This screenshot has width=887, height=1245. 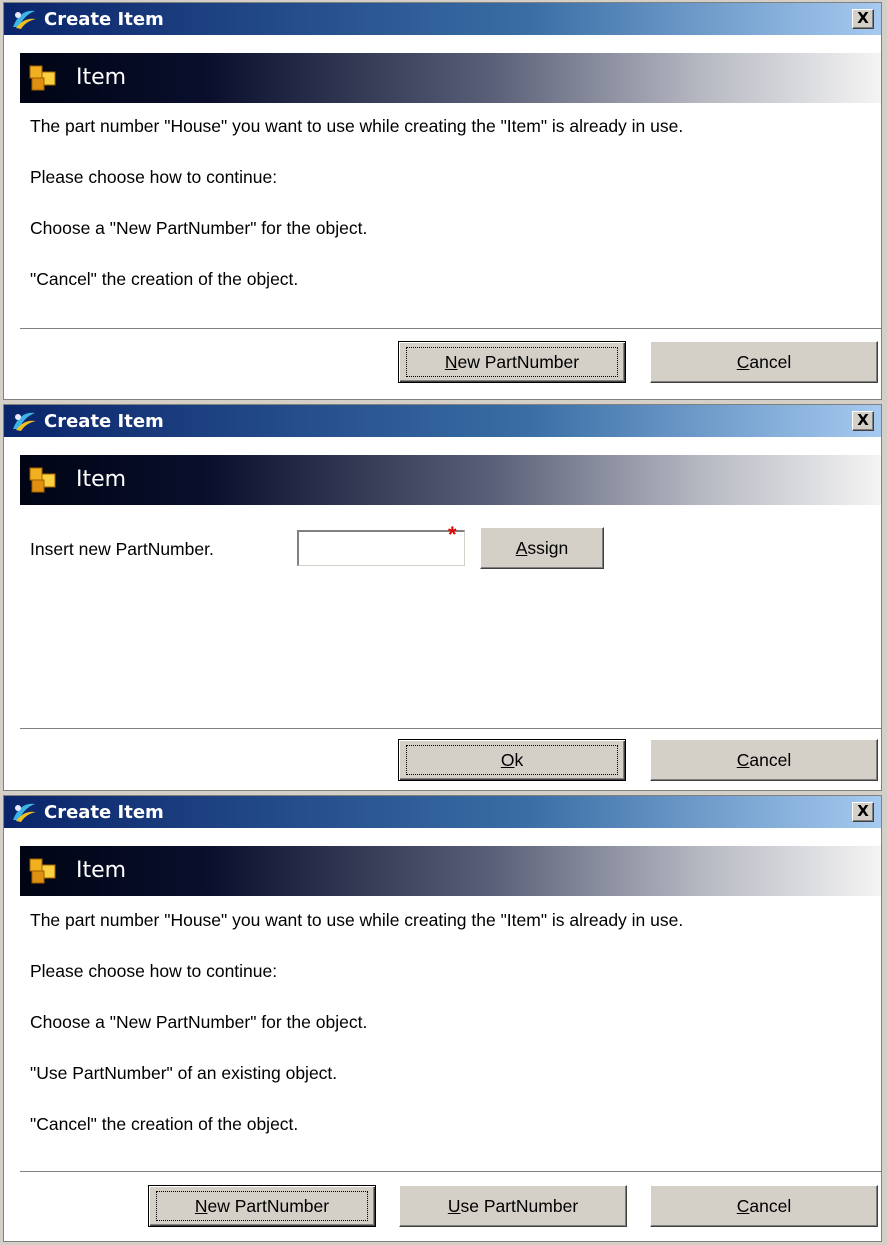 What do you see at coordinates (512, 760) in the screenshot?
I see `ok-button: Ok` at bounding box center [512, 760].